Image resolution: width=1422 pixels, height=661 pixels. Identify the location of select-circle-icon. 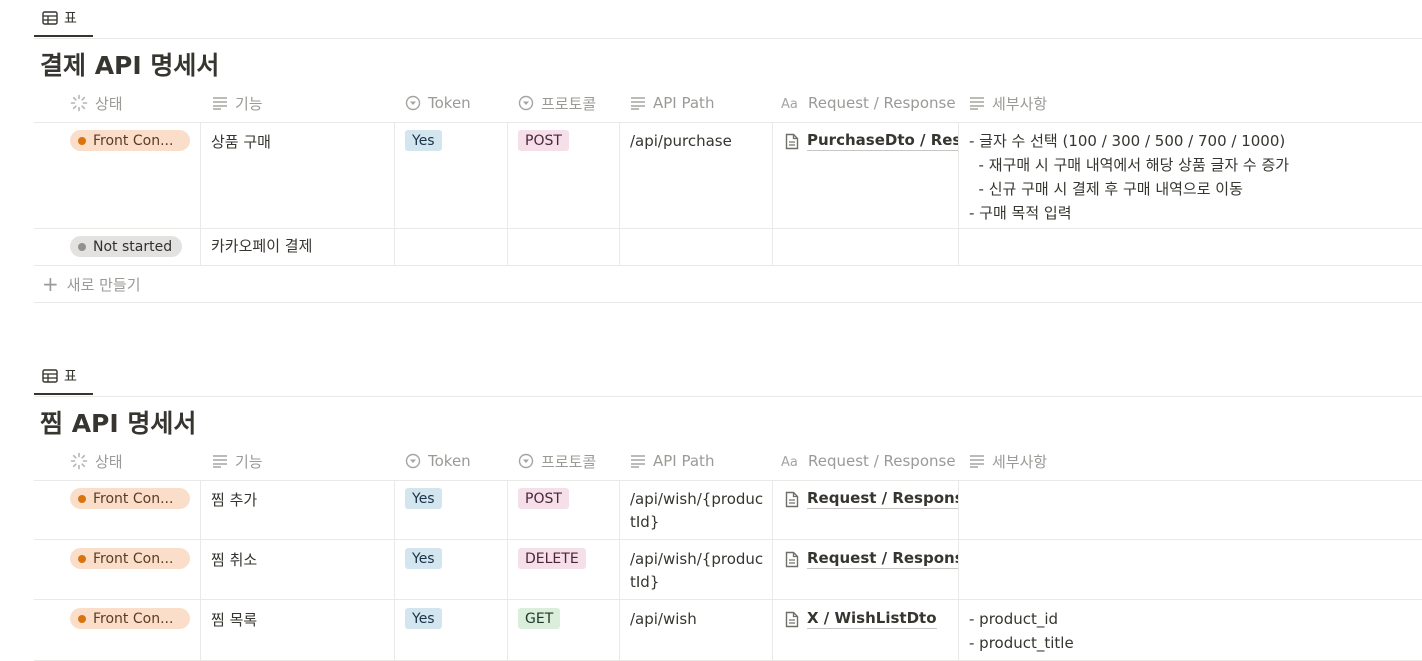
(413, 103).